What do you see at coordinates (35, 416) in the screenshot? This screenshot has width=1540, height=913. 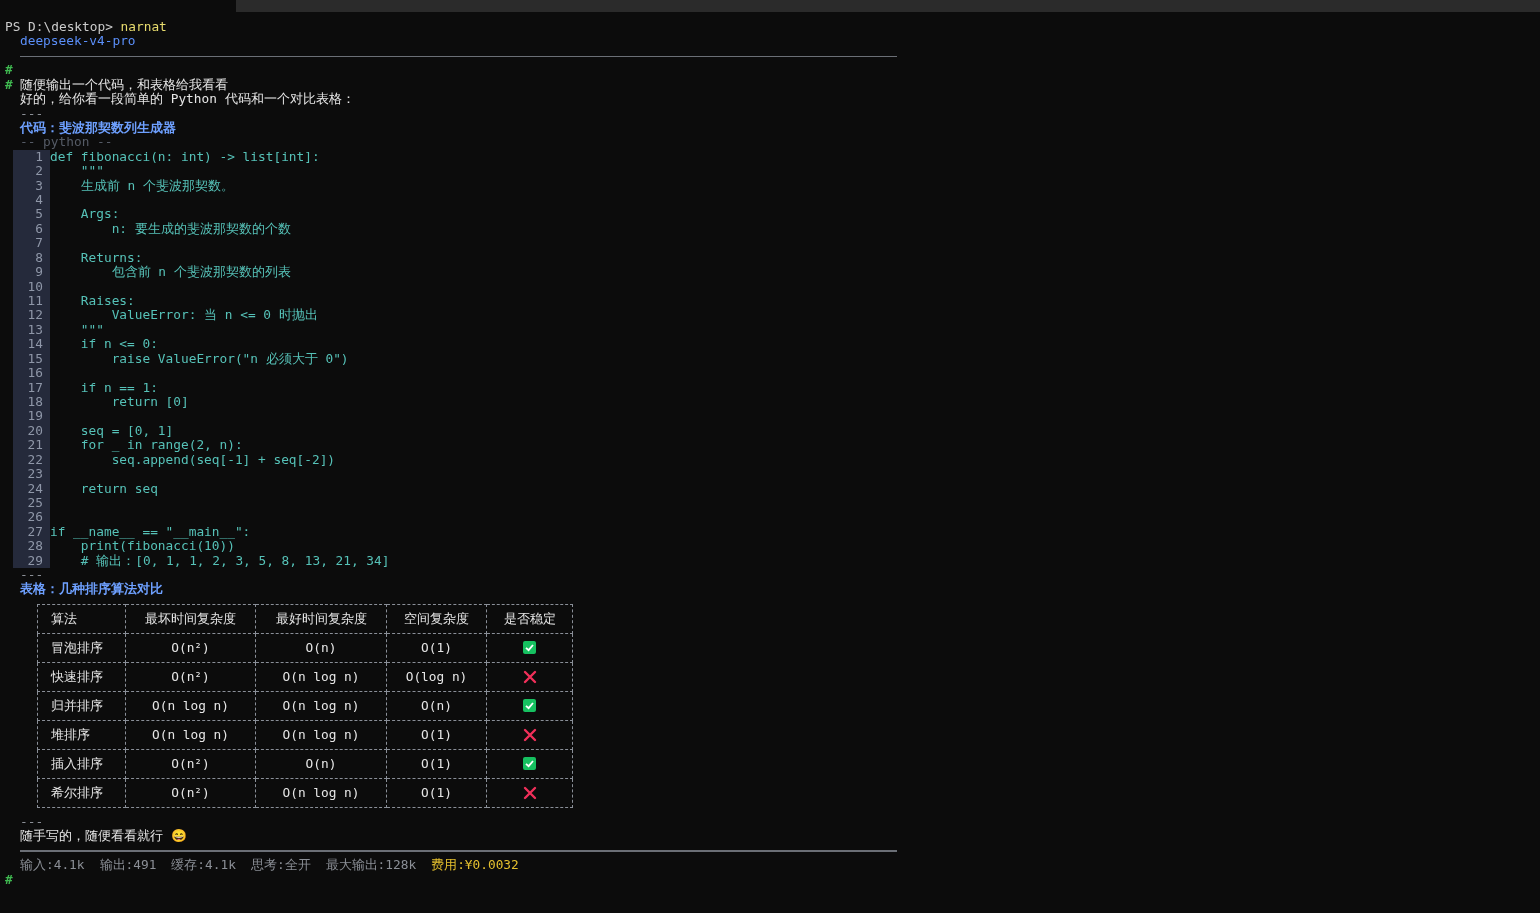 I see `line-number: 19` at bounding box center [35, 416].